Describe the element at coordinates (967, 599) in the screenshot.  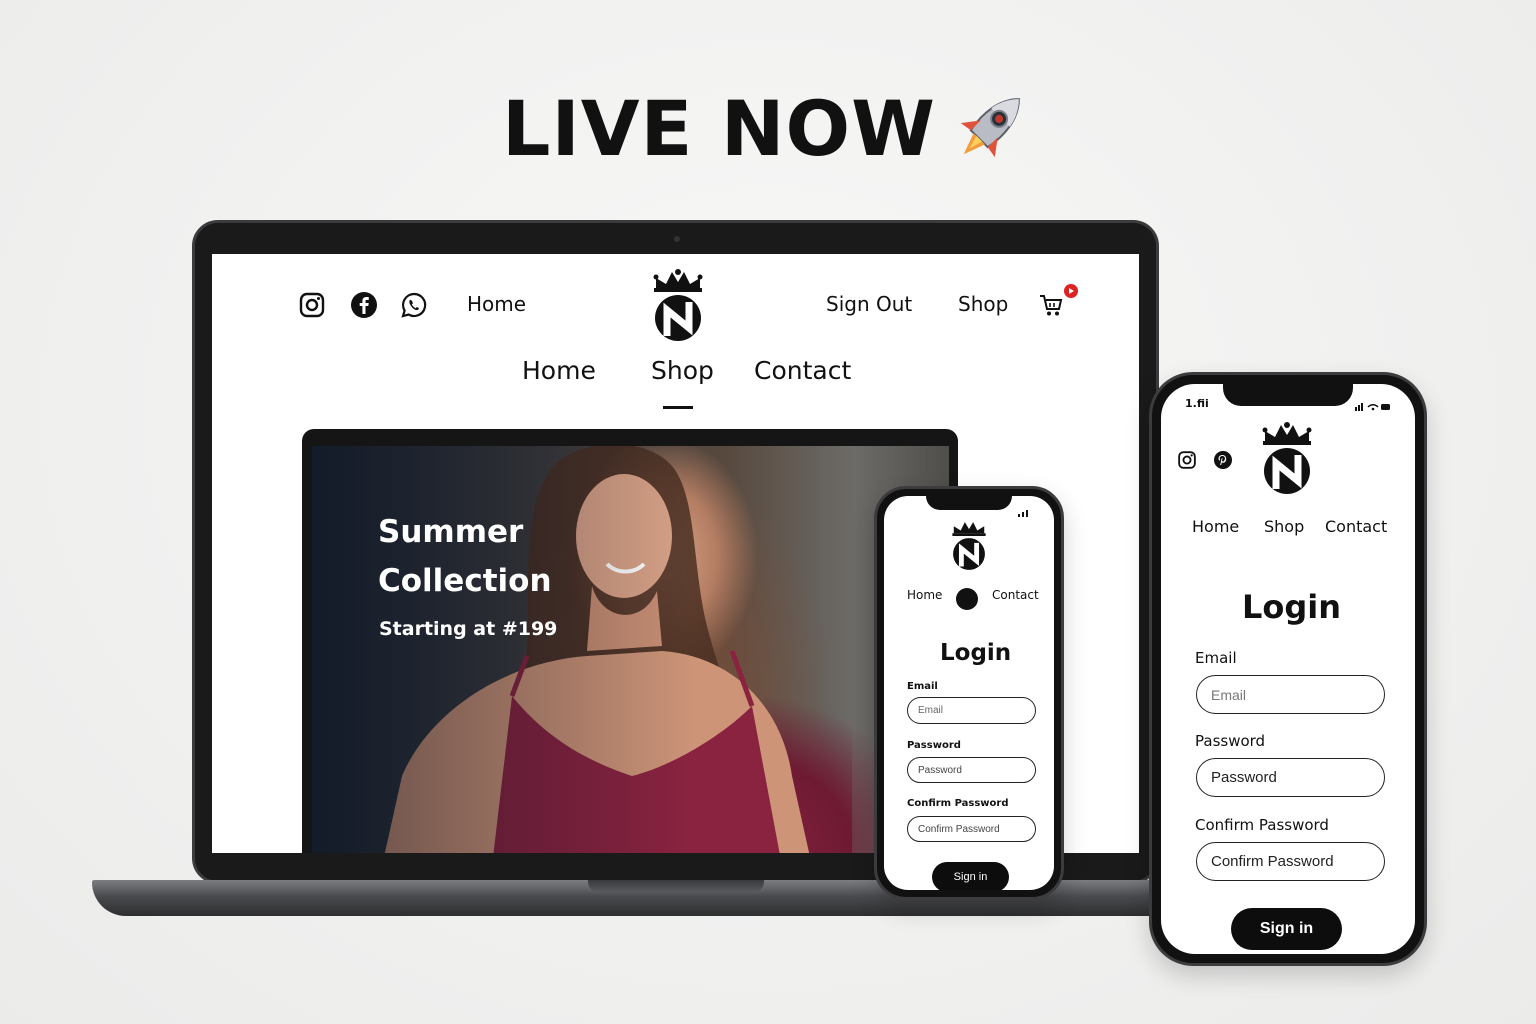
I see `menu-dot-icon` at that location.